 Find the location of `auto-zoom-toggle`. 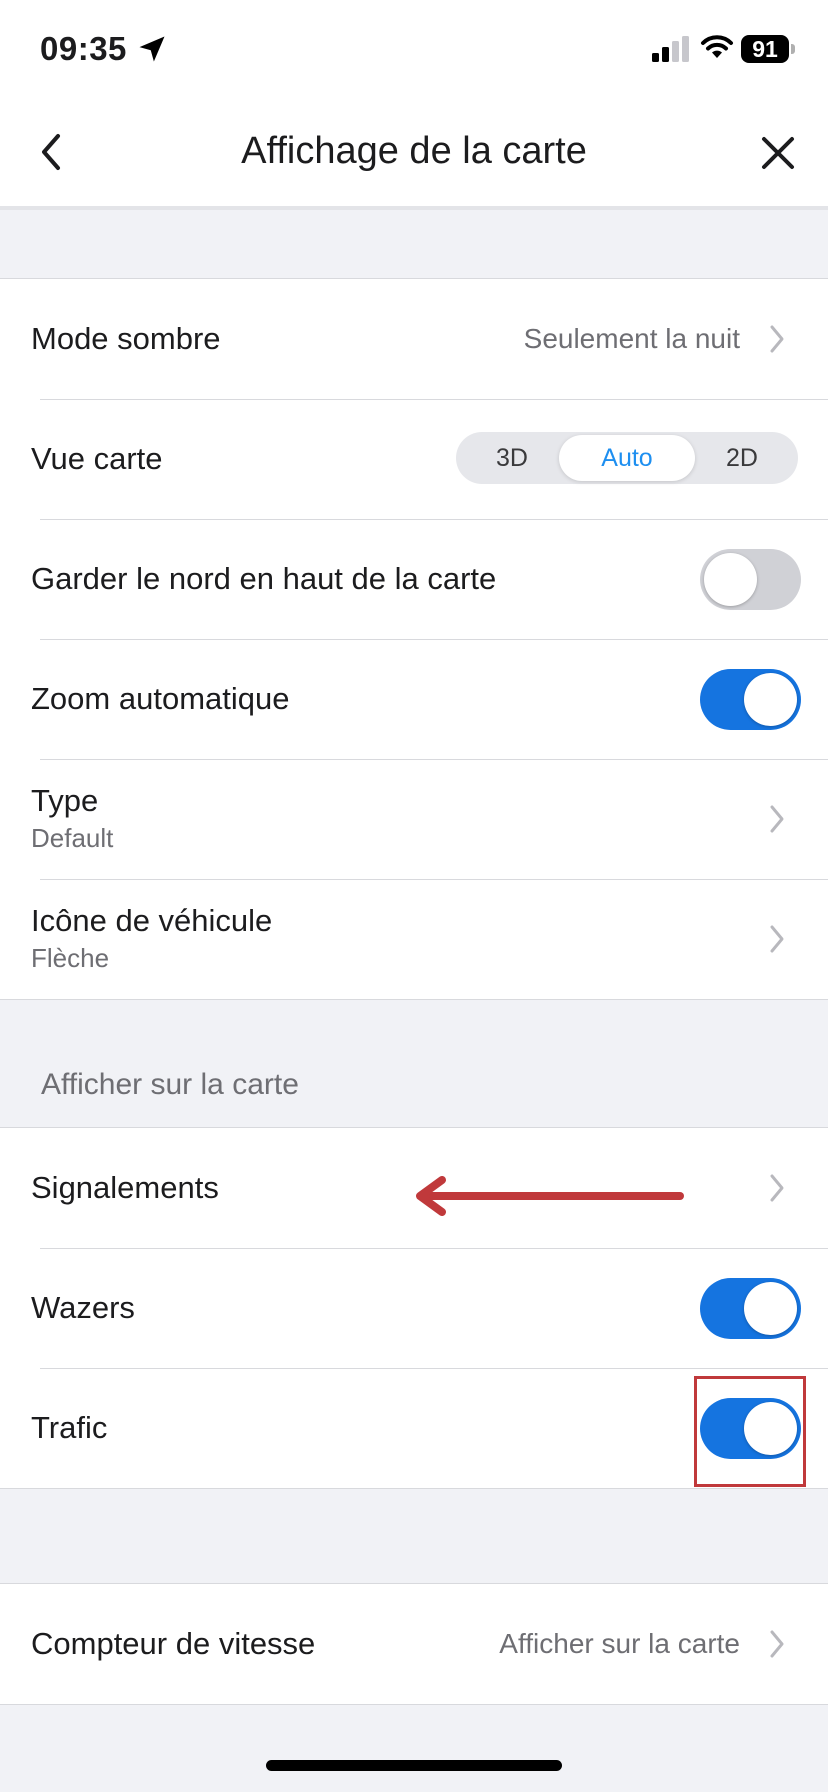

auto-zoom-toggle is located at coordinates (750, 699).